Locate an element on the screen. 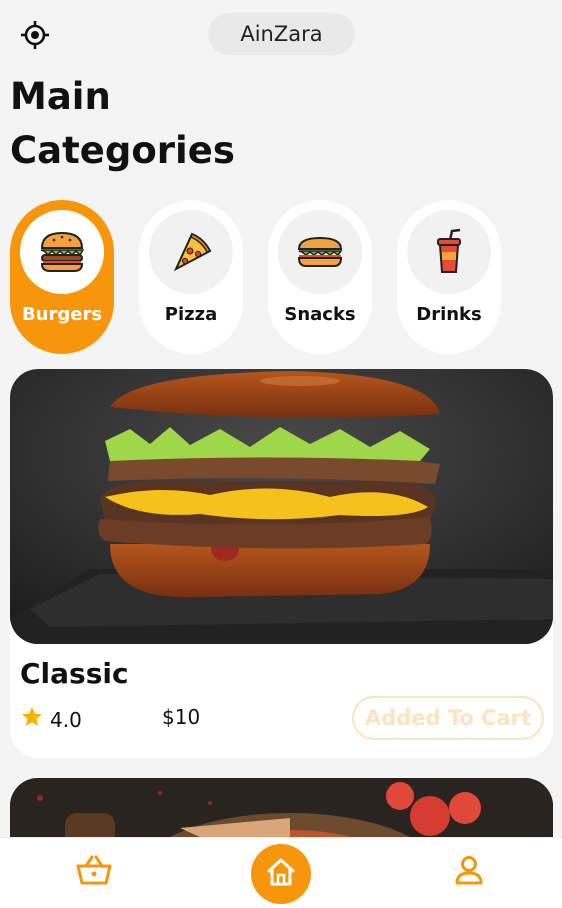 The width and height of the screenshot is (562, 908). home-icon is located at coordinates (281, 874).